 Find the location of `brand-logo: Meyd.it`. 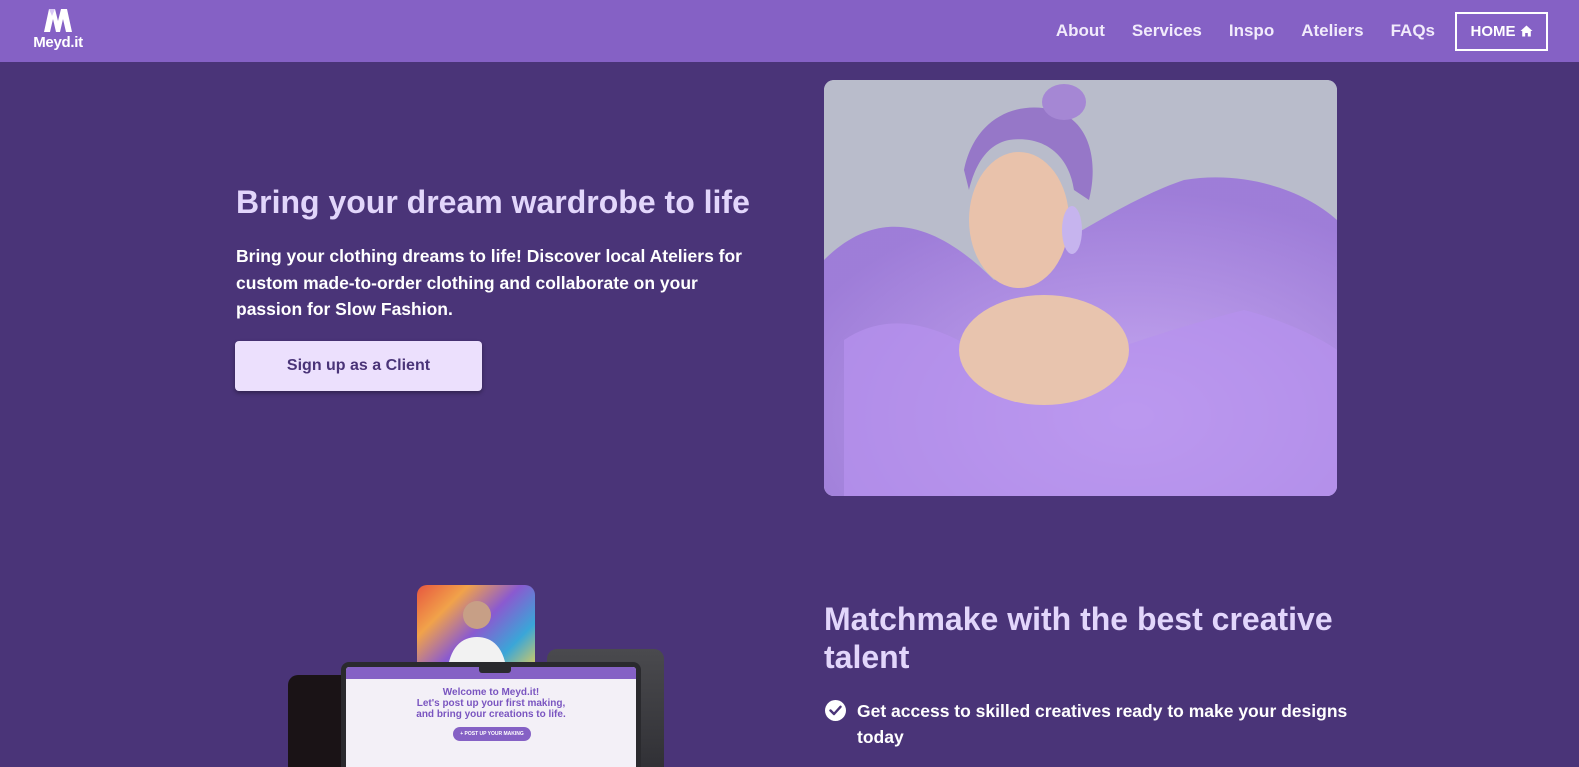

brand-logo: Meyd.it is located at coordinates (58, 31).